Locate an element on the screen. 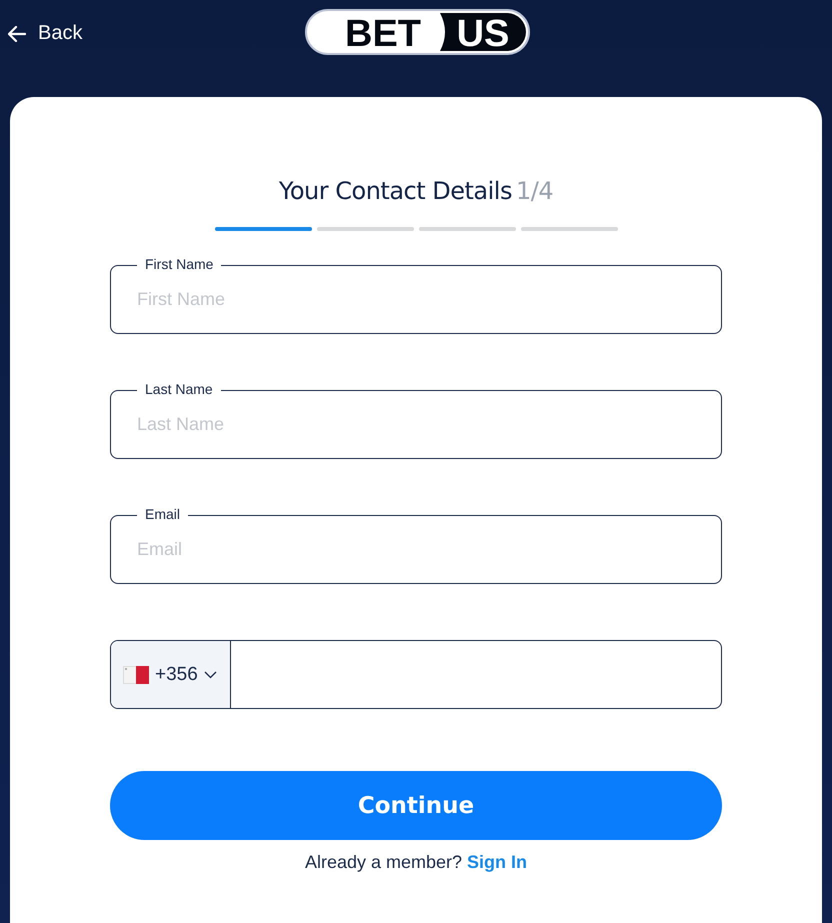  phone-field: +356 is located at coordinates (416, 674).